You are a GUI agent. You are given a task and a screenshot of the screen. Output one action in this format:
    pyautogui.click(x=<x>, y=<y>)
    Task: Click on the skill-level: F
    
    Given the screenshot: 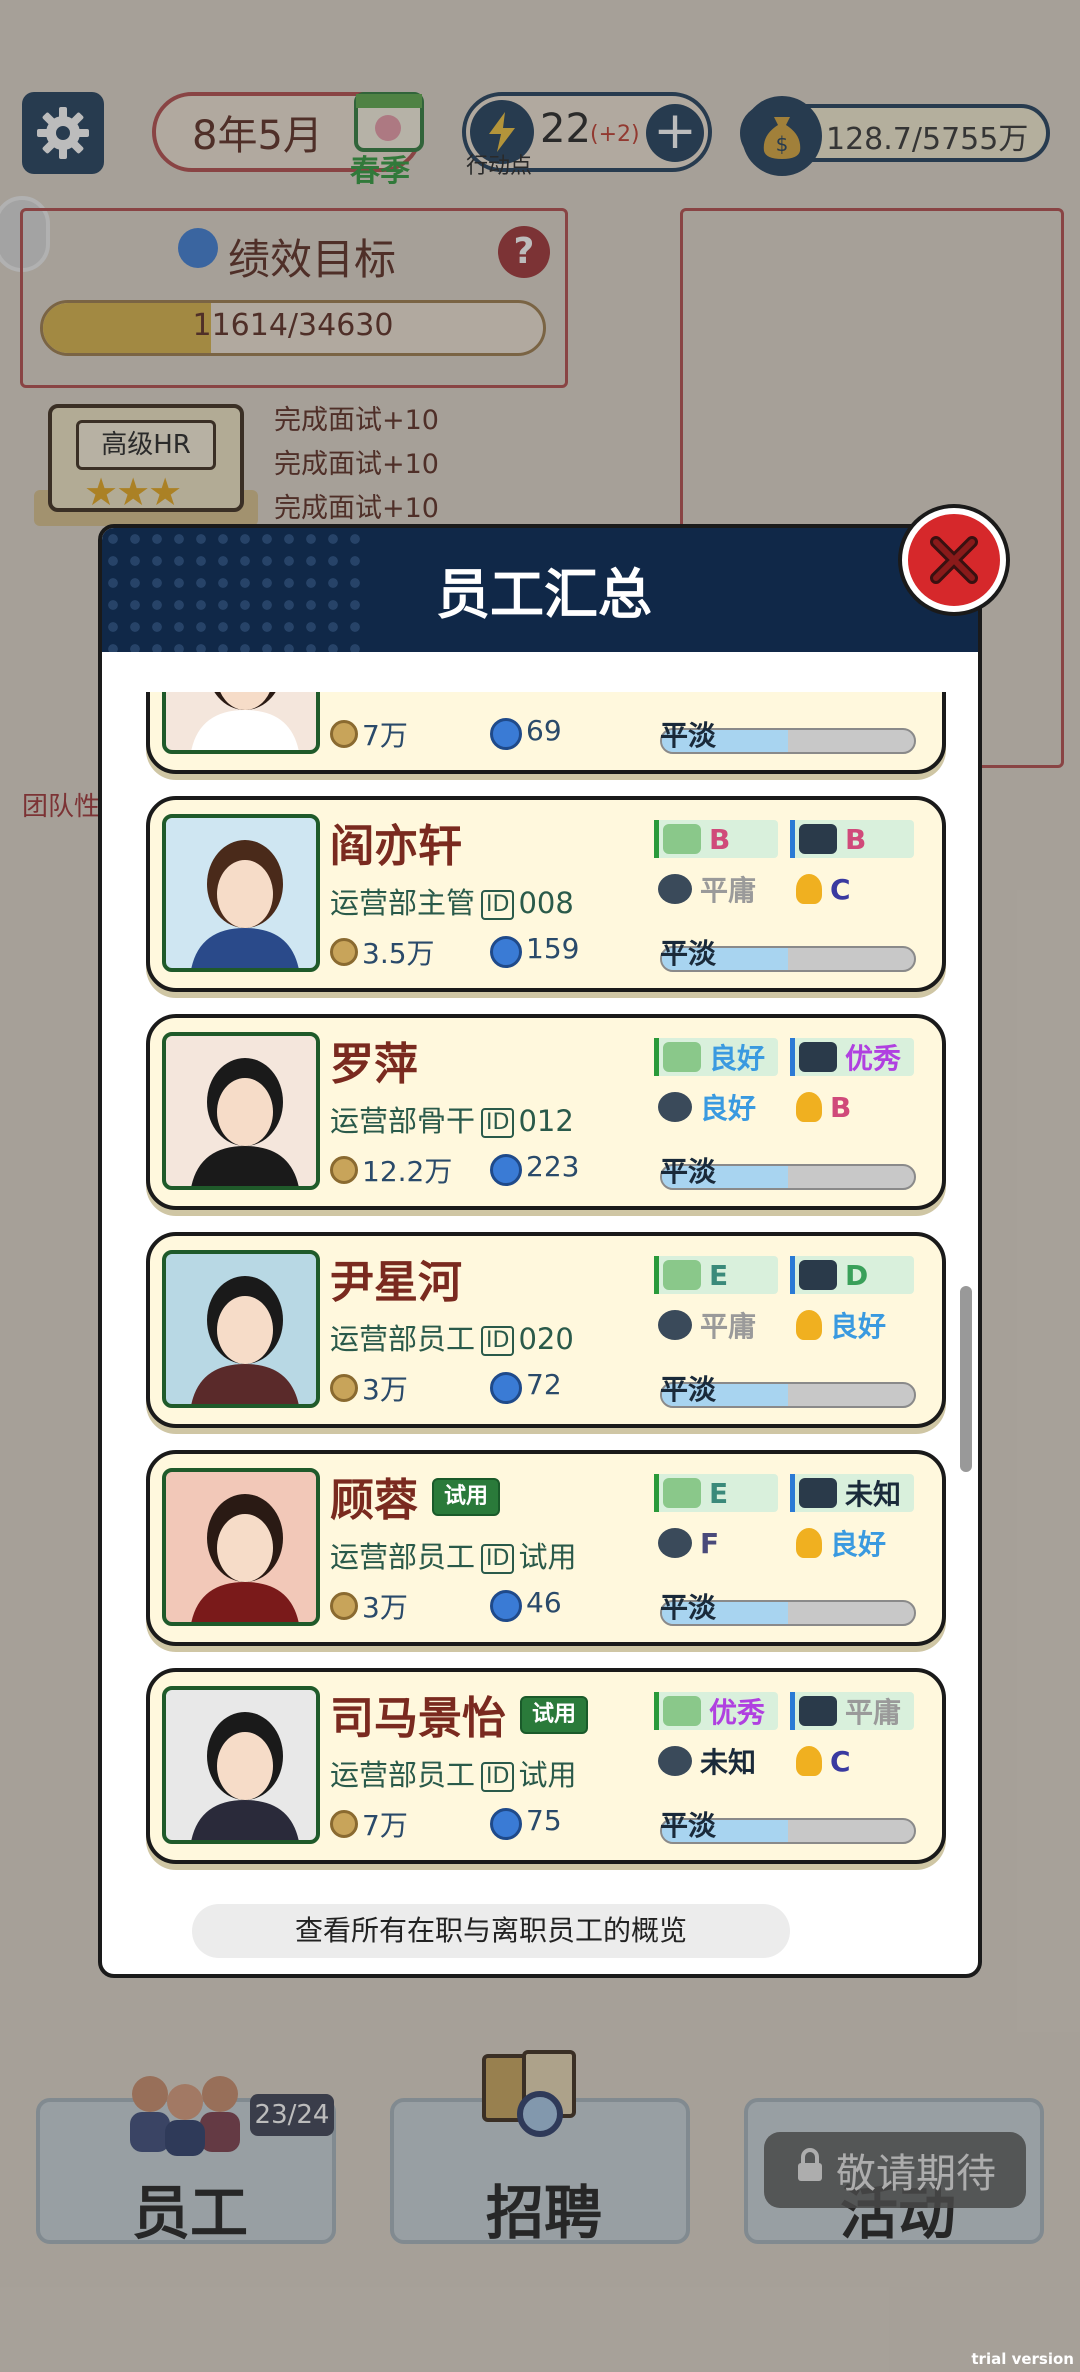 What is the action you would take?
    pyautogui.click(x=710, y=1543)
    